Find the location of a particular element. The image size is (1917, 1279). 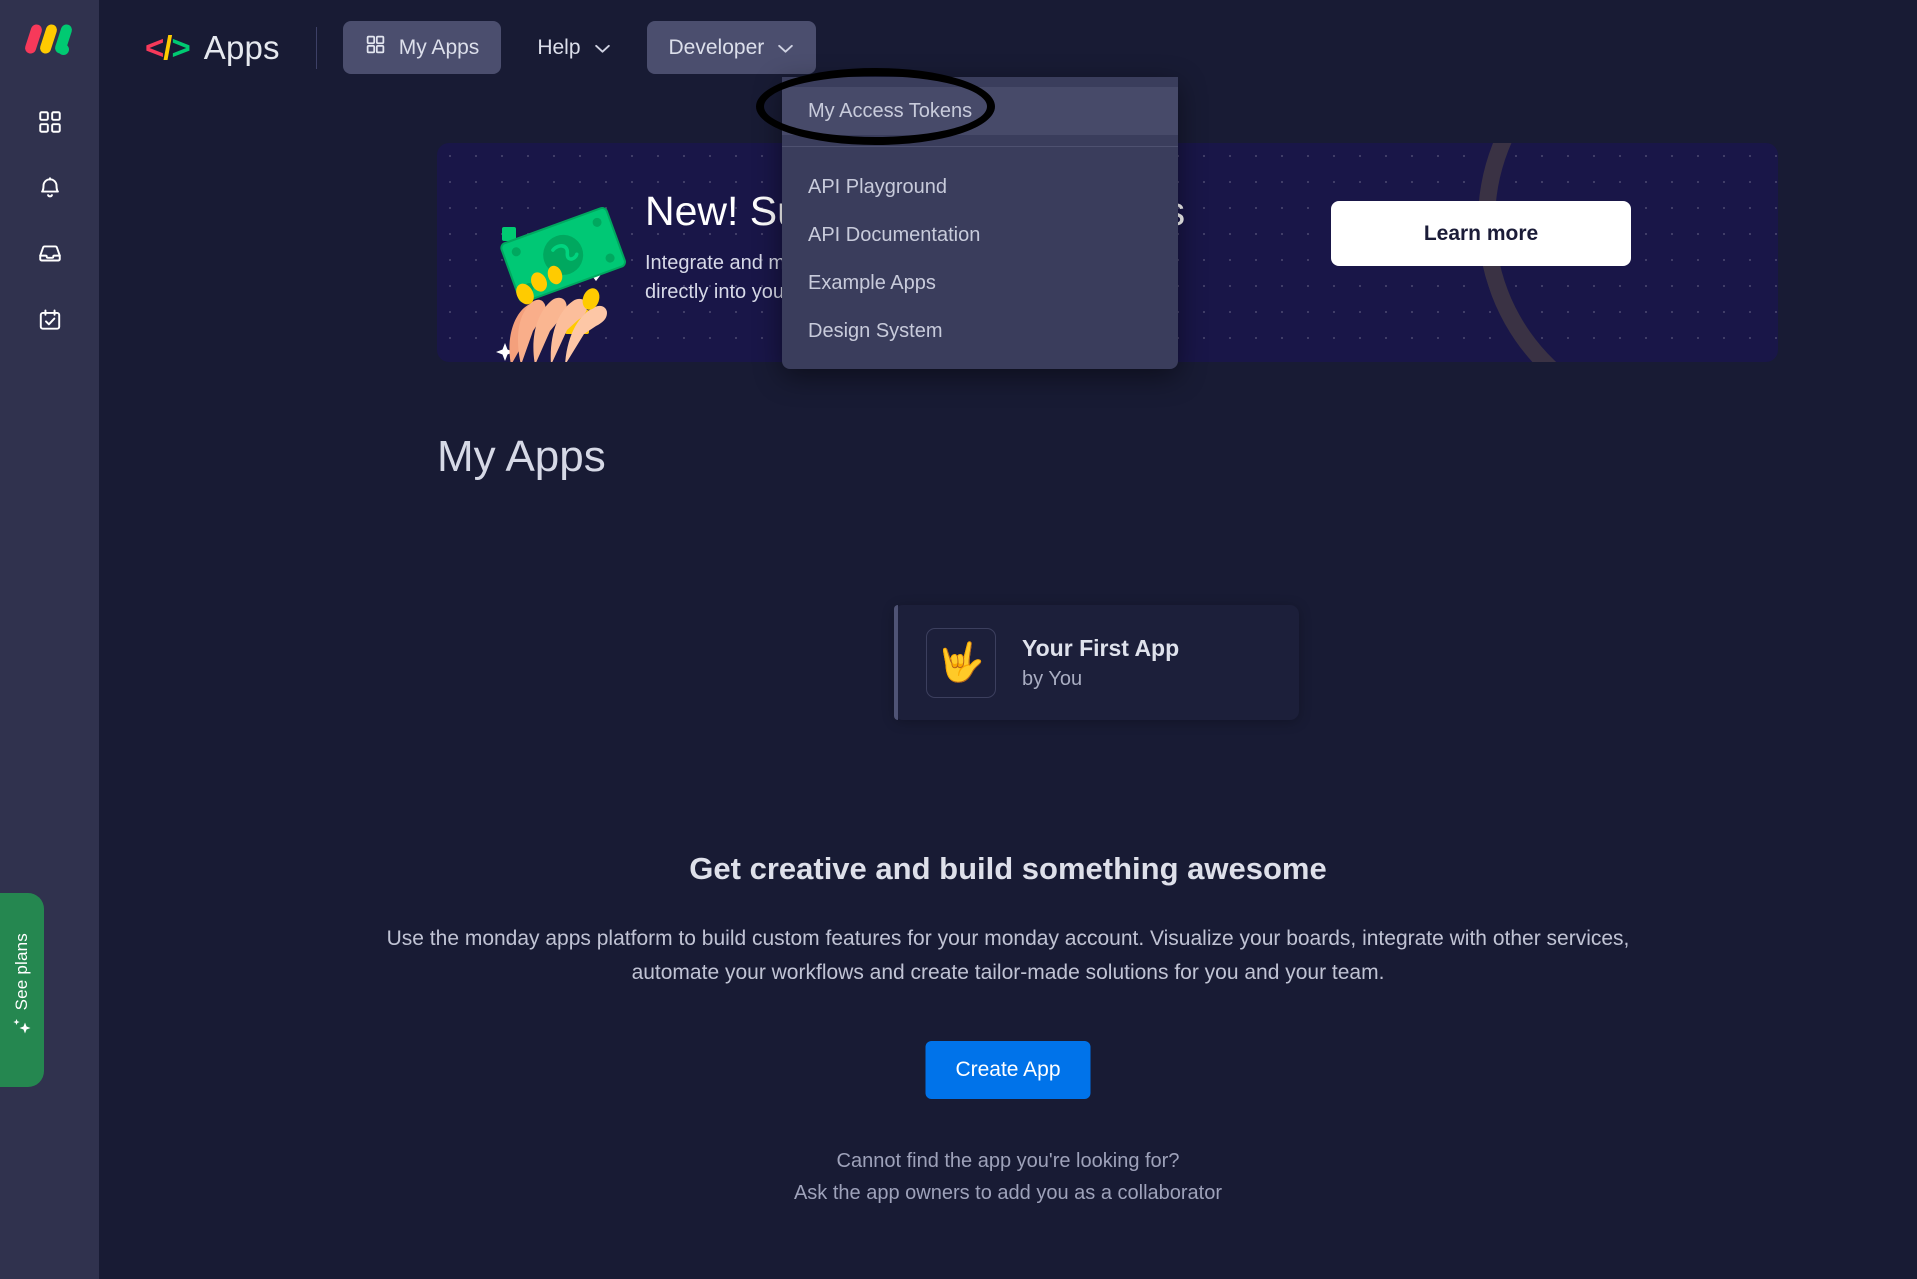

rail-item-notifications is located at coordinates (50, 188).